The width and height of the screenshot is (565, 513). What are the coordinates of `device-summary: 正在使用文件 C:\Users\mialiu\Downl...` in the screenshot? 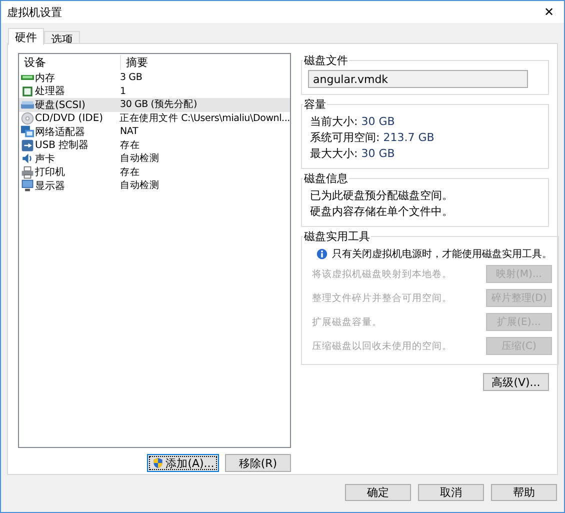 It's located at (205, 118).